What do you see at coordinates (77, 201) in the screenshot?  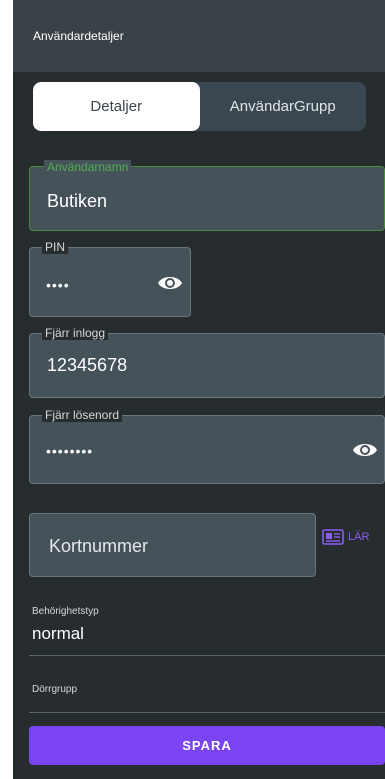 I see `username-value: Butiken` at bounding box center [77, 201].